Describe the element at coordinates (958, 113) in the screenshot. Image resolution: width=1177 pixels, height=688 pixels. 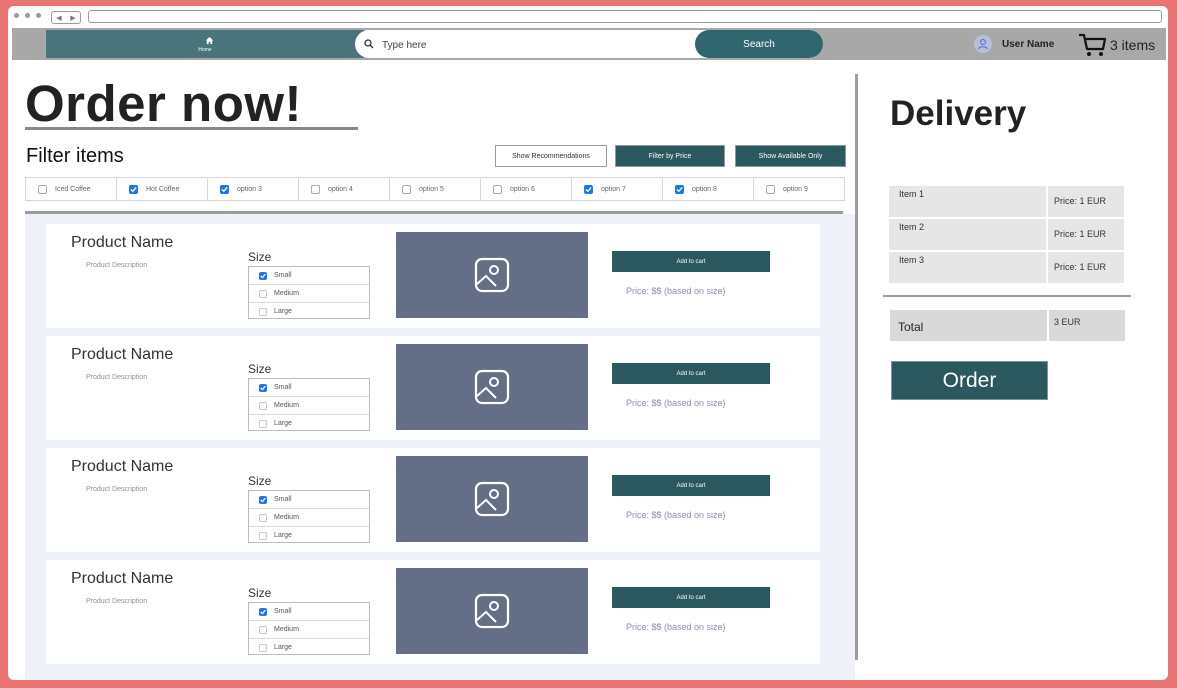
I see `delivery-title: Delivery` at that location.